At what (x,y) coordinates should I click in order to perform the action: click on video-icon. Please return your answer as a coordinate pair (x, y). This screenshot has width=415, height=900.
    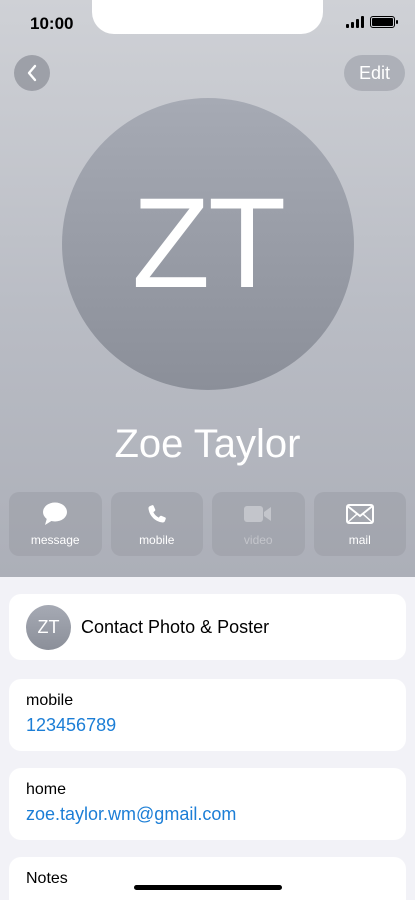
    Looking at the image, I should click on (258, 514).